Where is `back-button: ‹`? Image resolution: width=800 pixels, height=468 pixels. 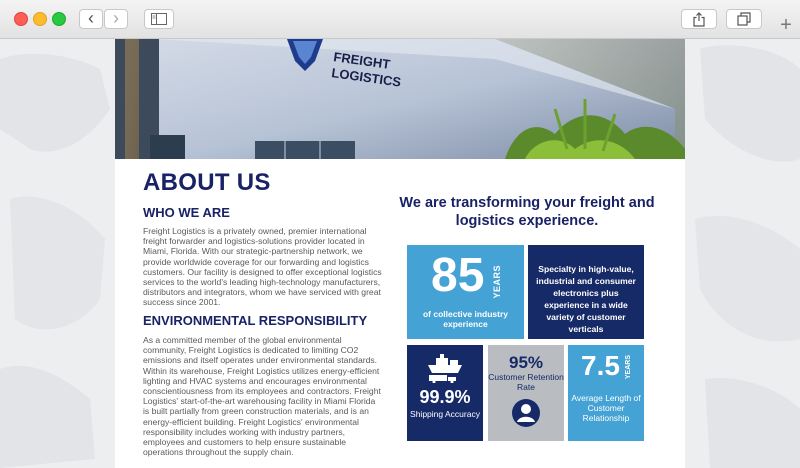 back-button: ‹ is located at coordinates (91, 19).